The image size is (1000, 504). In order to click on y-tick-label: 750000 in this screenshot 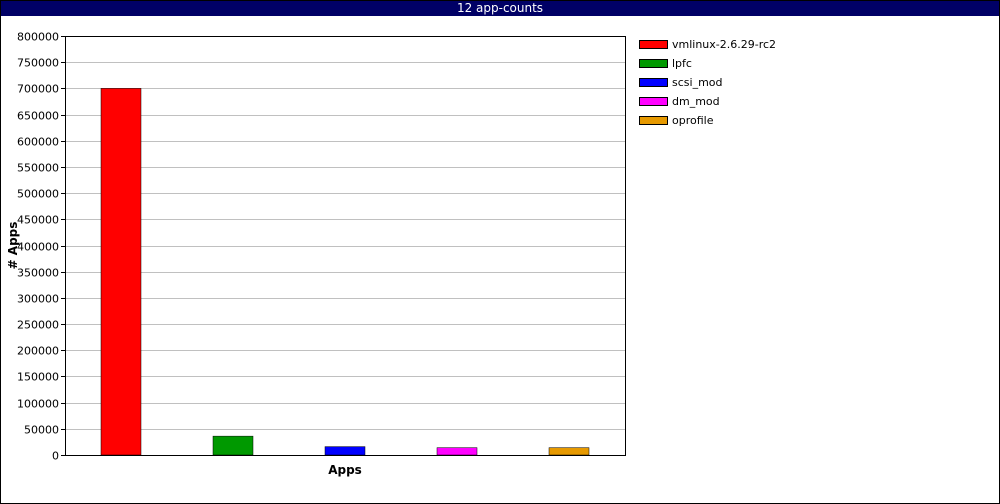, I will do `click(38, 63)`.